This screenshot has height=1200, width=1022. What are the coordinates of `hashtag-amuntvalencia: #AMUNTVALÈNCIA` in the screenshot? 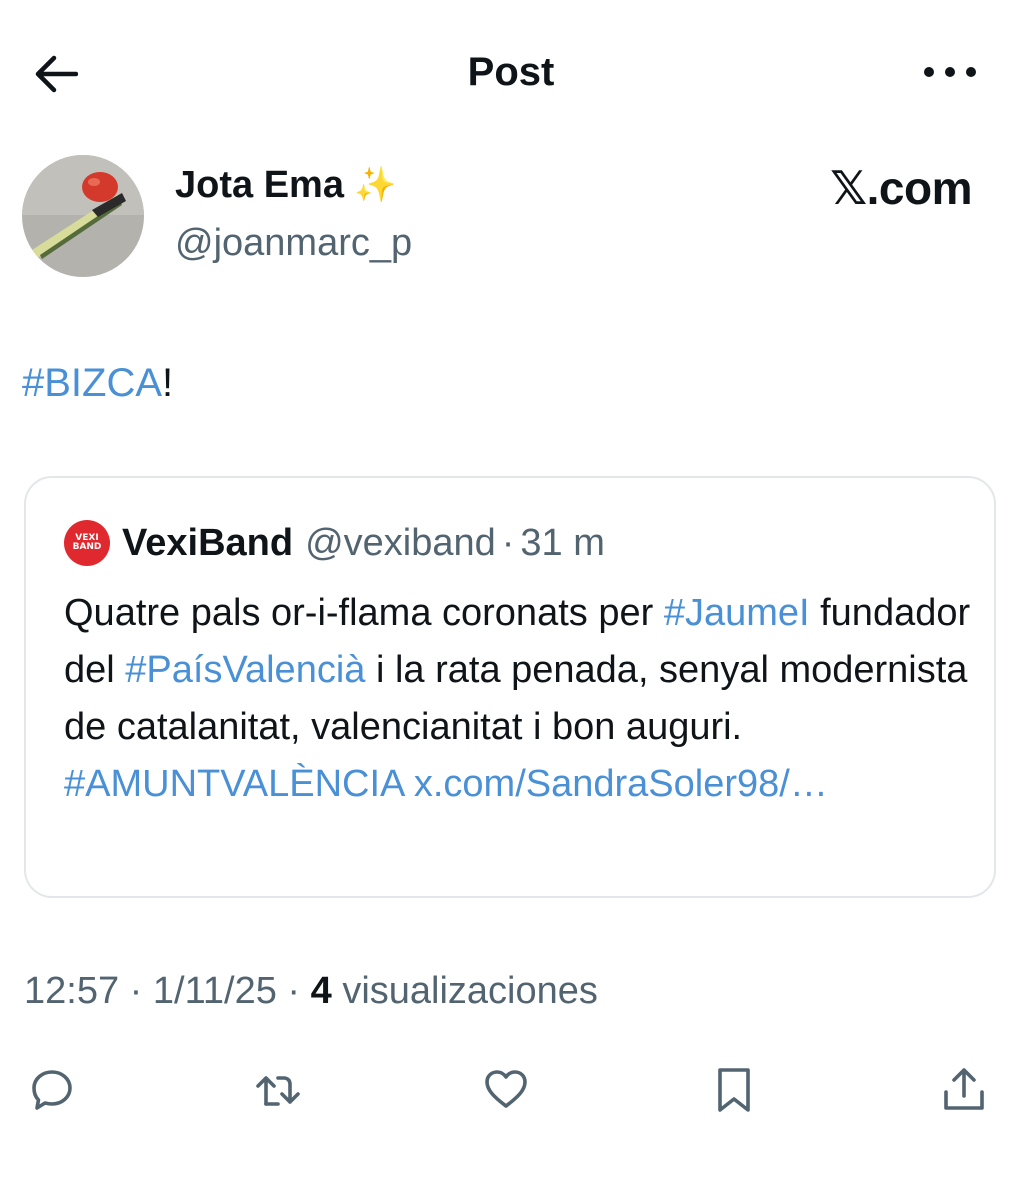 It's located at (233, 784).